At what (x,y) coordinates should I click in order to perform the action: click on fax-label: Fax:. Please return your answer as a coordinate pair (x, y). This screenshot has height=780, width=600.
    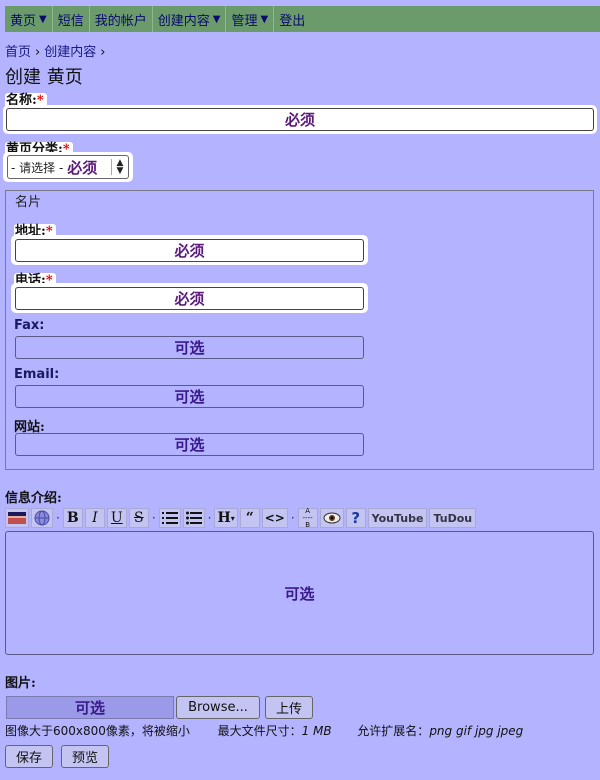
    Looking at the image, I should click on (29, 325).